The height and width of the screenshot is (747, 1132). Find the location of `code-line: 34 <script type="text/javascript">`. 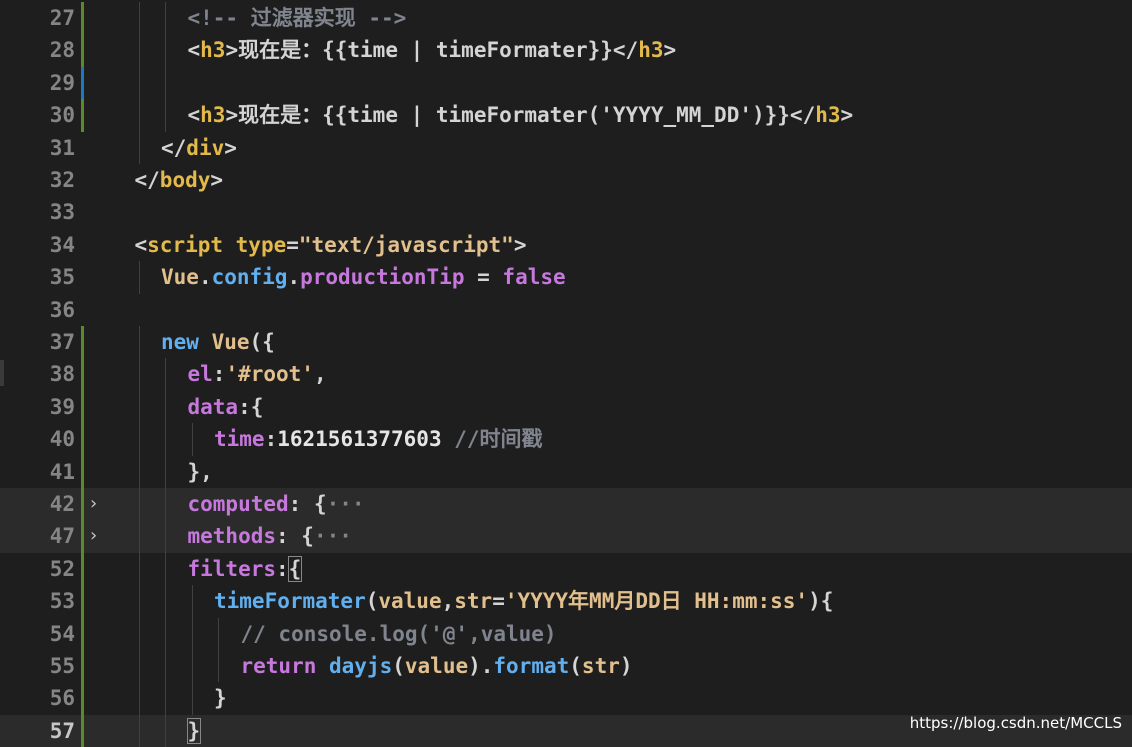

code-line: 34 <script type="text/javascript"> is located at coordinates (566, 245).